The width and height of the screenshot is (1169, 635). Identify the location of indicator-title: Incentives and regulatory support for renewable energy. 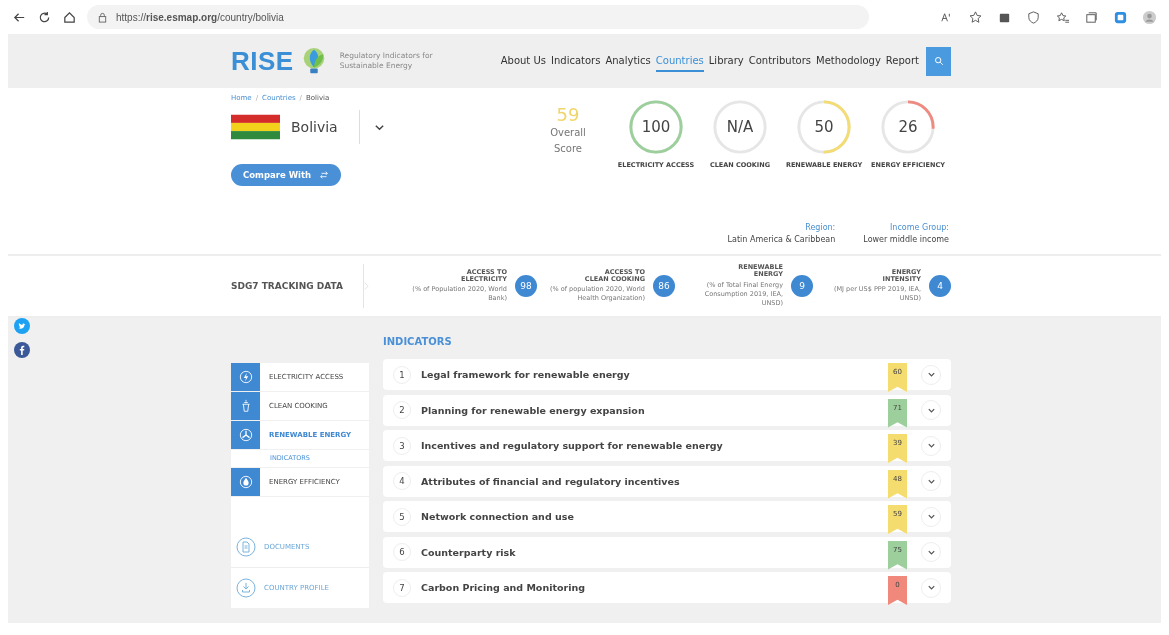
(572, 445).